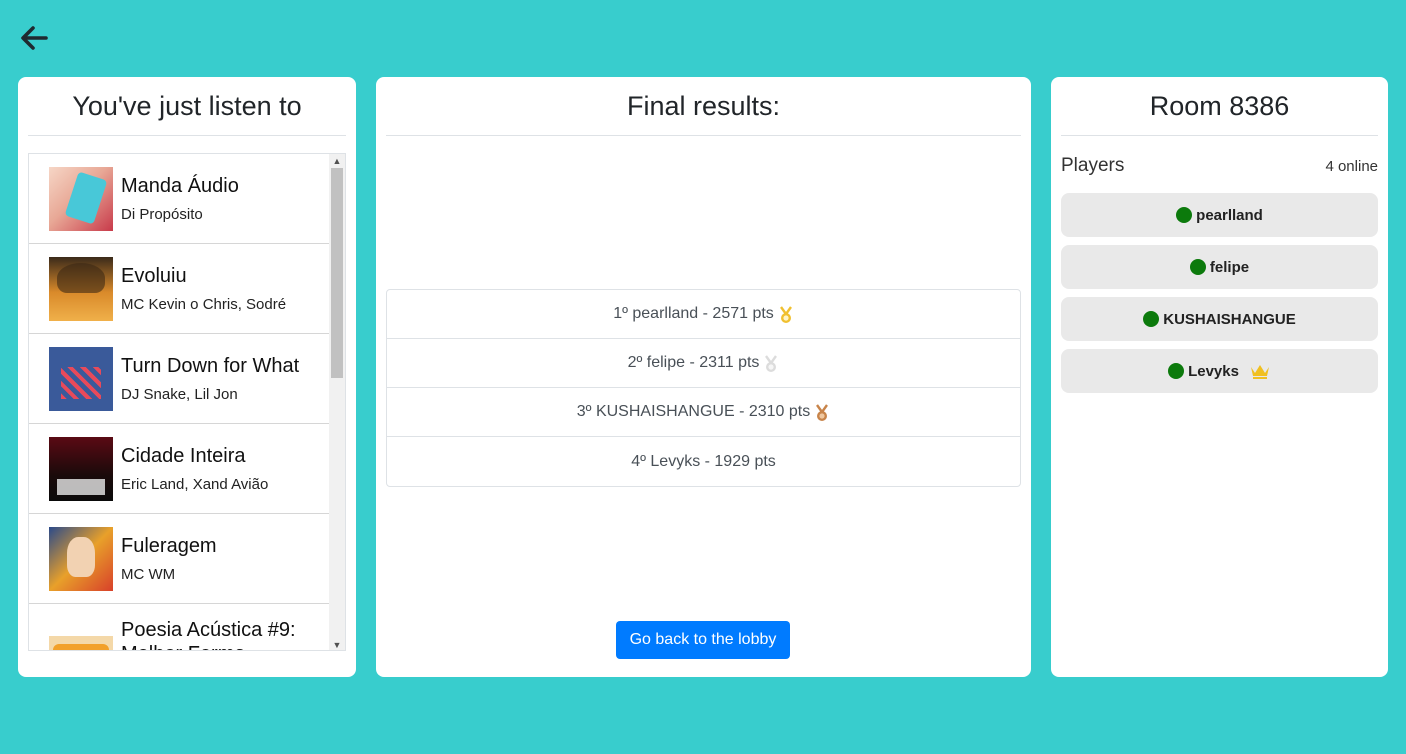  Describe the element at coordinates (208, 634) in the screenshot. I see `song-title: Poesia Acústica #9: Melhor Forma` at that location.